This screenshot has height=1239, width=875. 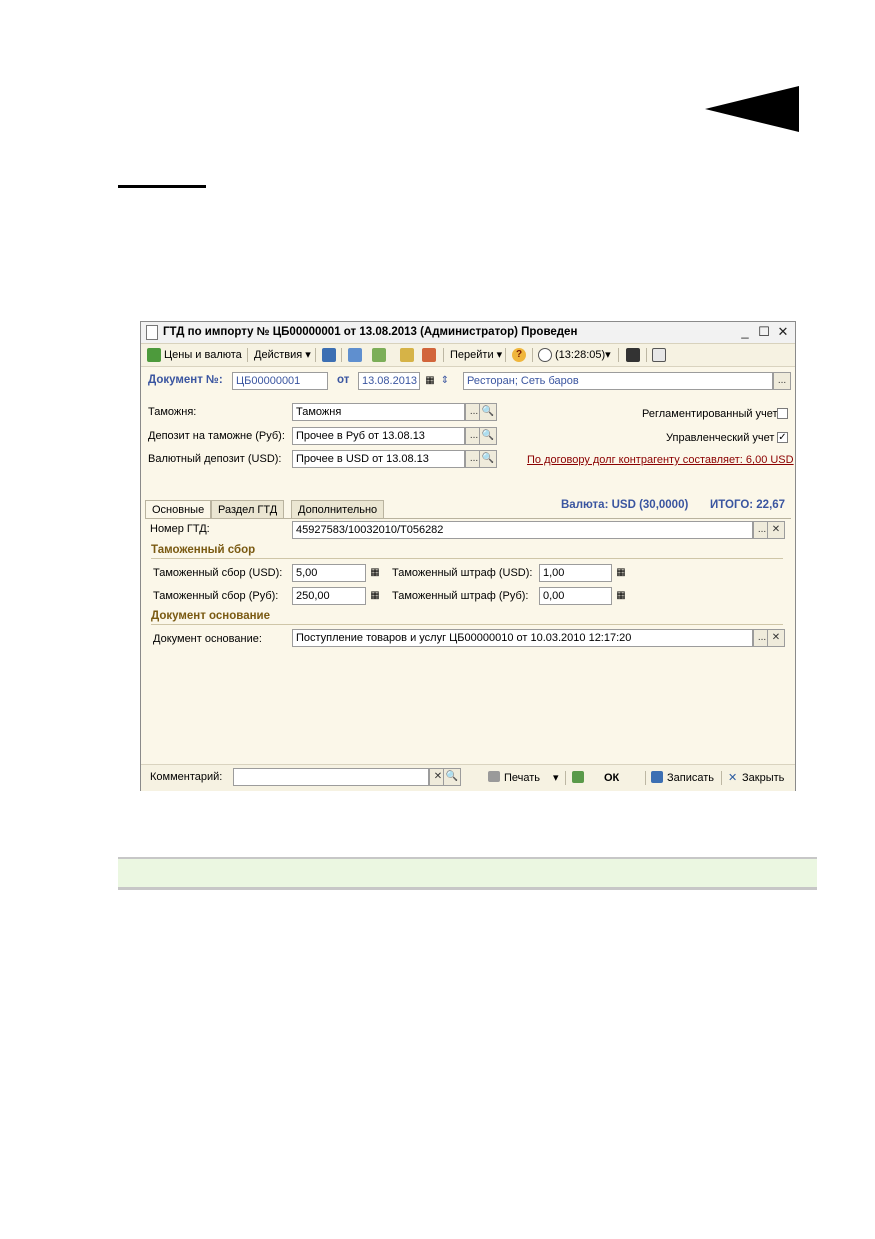 What do you see at coordinates (378, 459) in the screenshot?
I see `deposit-usd-field: Прочее в USD от 13.08.13` at bounding box center [378, 459].